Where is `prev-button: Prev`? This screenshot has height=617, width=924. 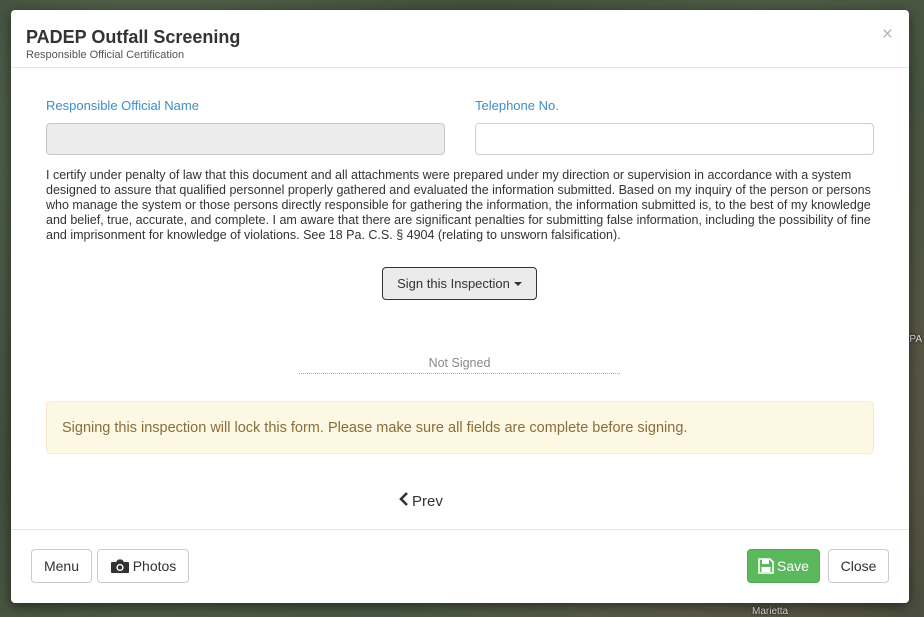 prev-button: Prev is located at coordinates (421, 501).